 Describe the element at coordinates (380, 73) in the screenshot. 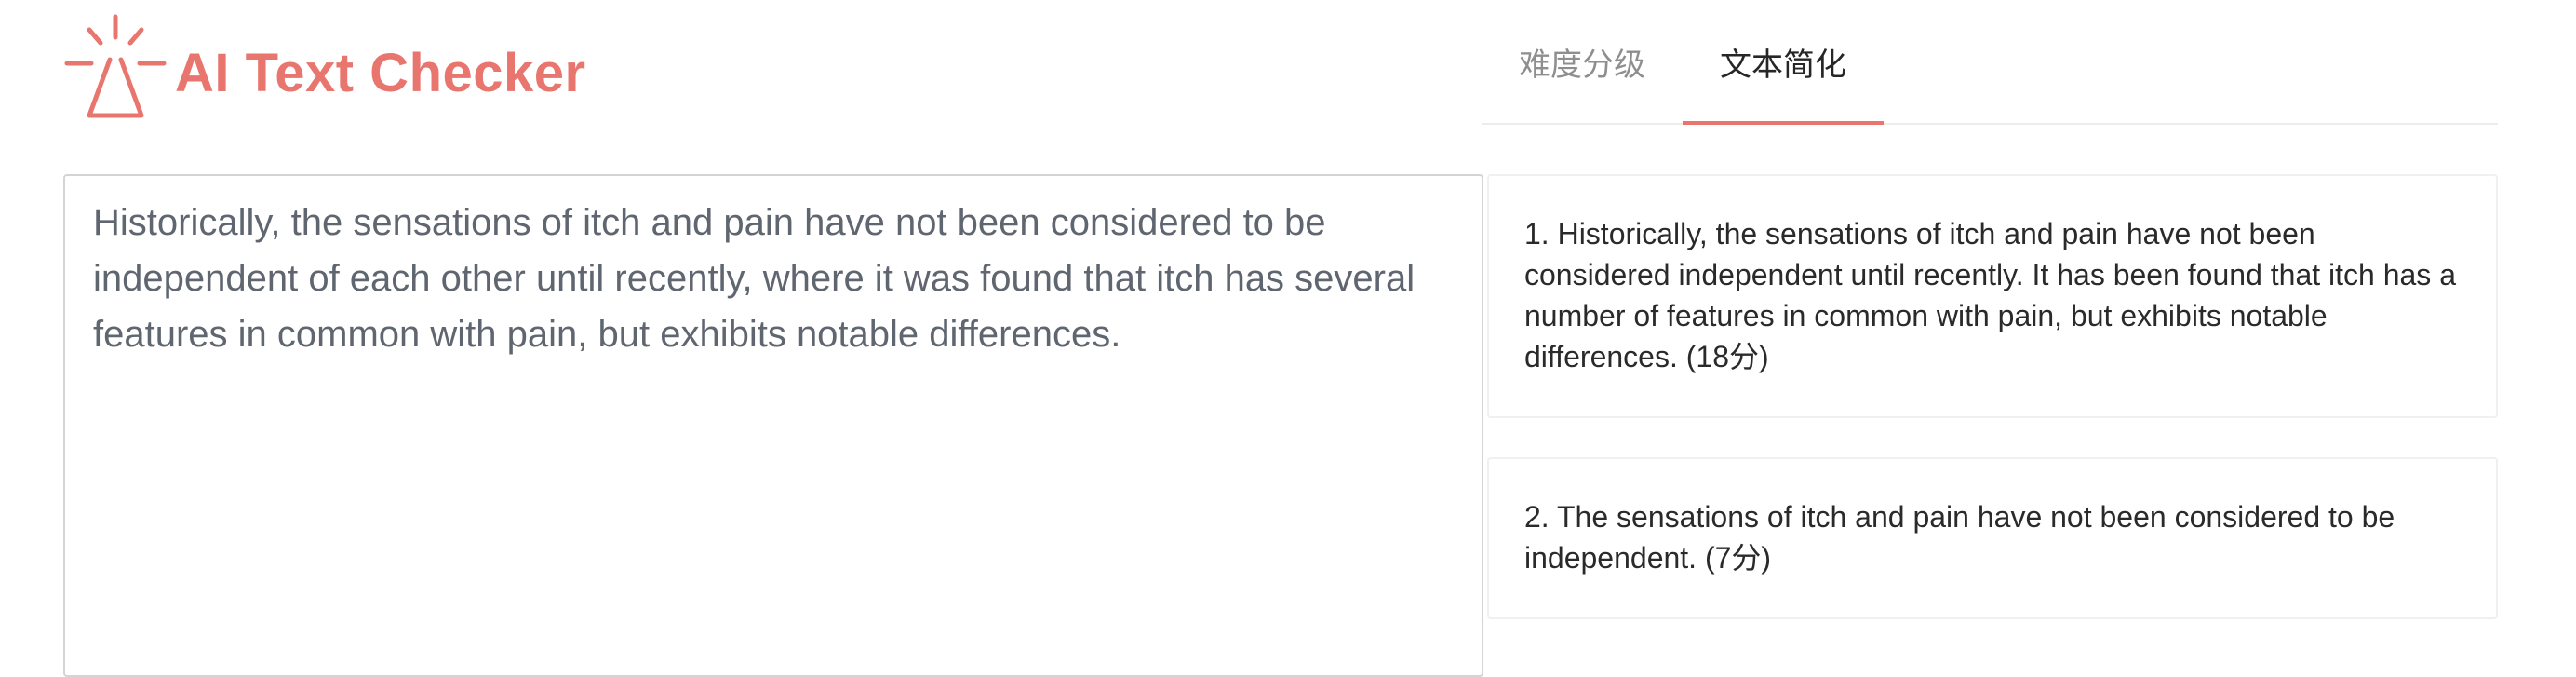

I see `app-title: AI Text Checker` at that location.